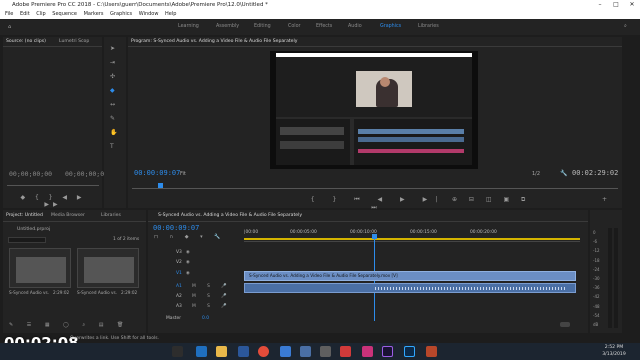 This screenshot has height=360, width=640. Describe the element at coordinates (409, 351) in the screenshot. I see `photoshop-icon` at that location.